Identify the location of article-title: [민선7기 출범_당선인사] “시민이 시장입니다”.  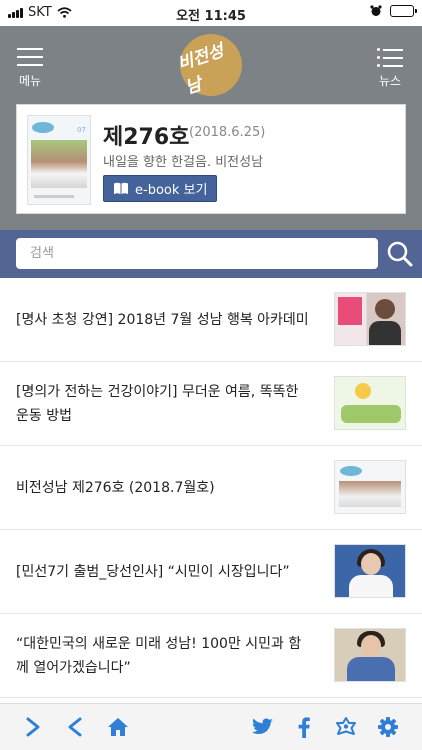
(153, 571).